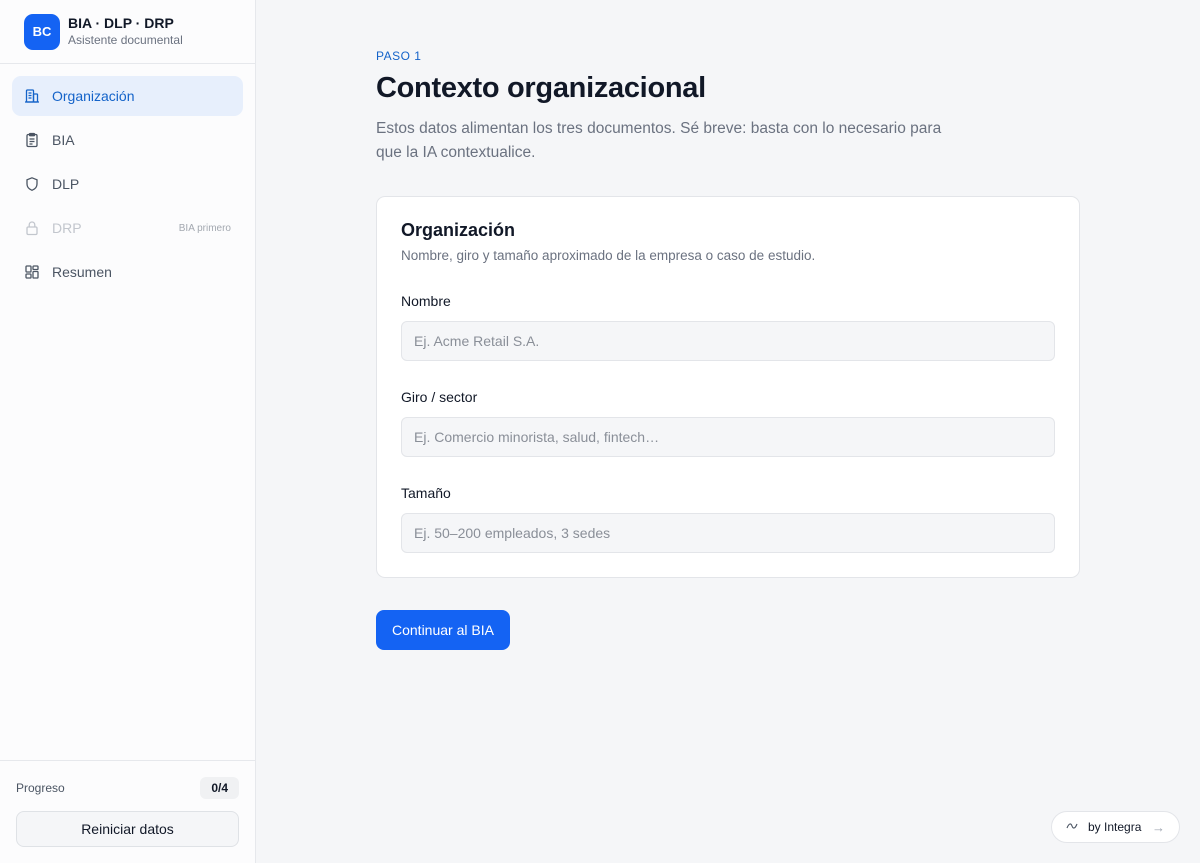 The height and width of the screenshot is (863, 1200). I want to click on card-title: Organización, so click(458, 230).